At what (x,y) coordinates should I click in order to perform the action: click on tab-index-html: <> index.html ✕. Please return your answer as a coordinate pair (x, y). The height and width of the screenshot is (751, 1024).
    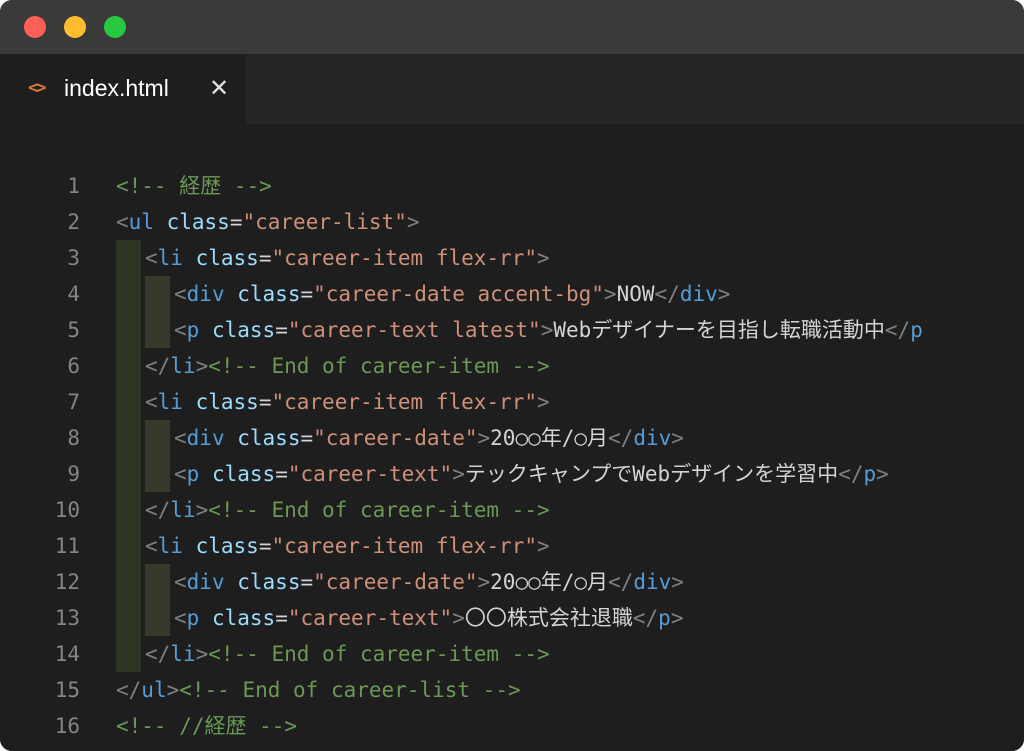
    Looking at the image, I should click on (123, 89).